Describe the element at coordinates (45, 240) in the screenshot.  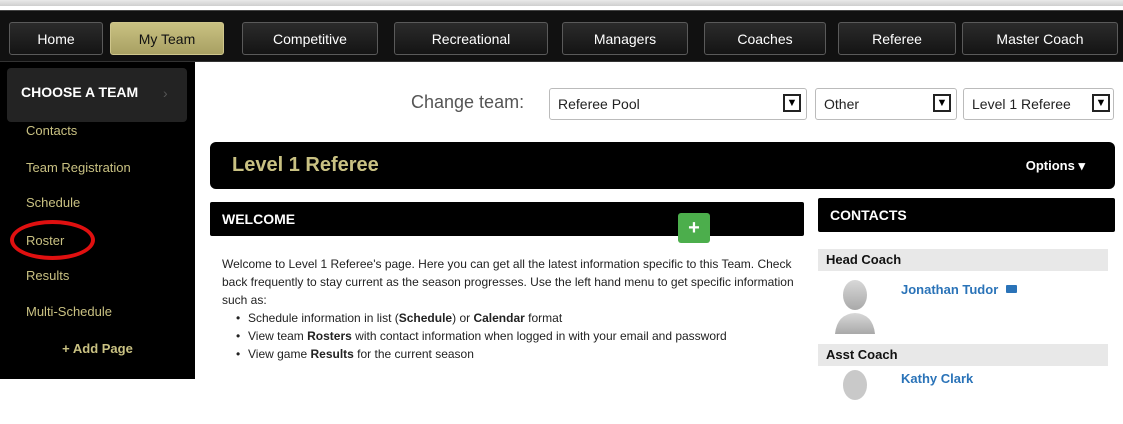
I see `sidebar-item-roster: Roster` at that location.